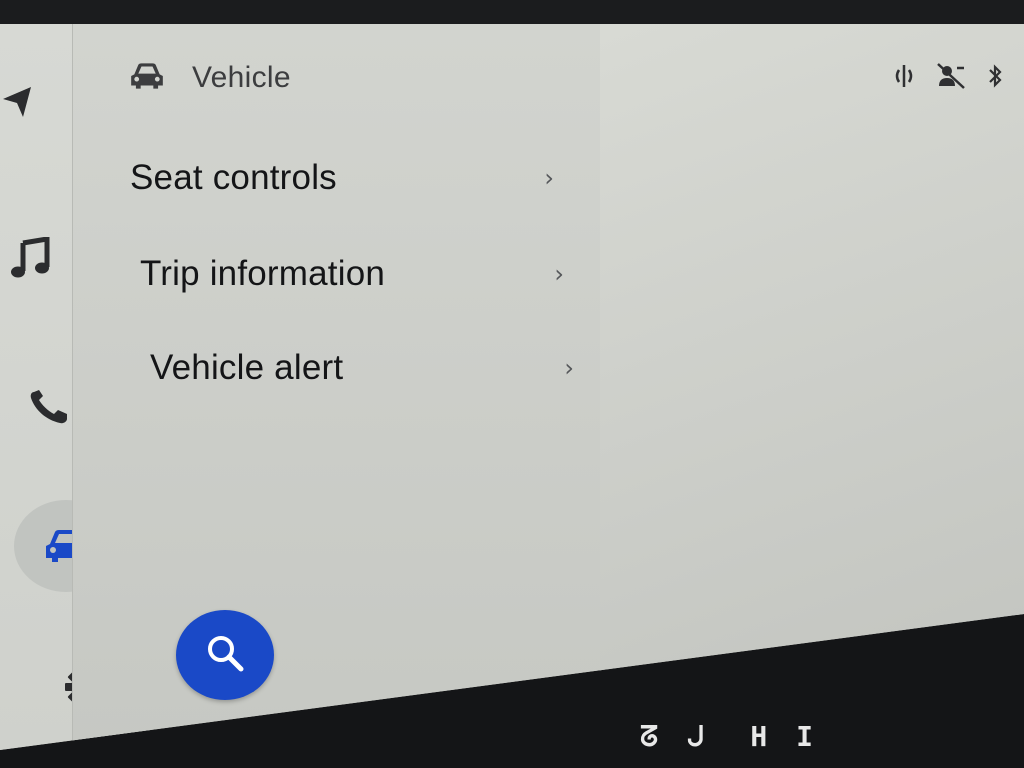 The width and height of the screenshot is (1024, 768). What do you see at coordinates (740, 740) in the screenshot?
I see `dashboard-readout: ᘔ ᒍ H I` at bounding box center [740, 740].